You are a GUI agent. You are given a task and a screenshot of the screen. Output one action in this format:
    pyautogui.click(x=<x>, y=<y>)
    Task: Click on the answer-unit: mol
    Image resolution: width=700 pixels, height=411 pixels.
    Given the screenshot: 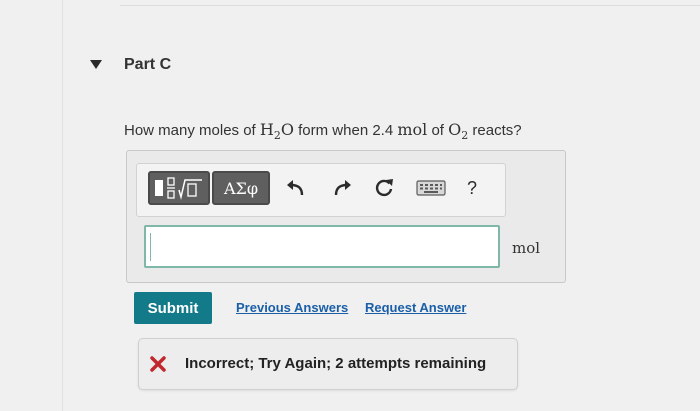 What is the action you would take?
    pyautogui.click(x=526, y=248)
    